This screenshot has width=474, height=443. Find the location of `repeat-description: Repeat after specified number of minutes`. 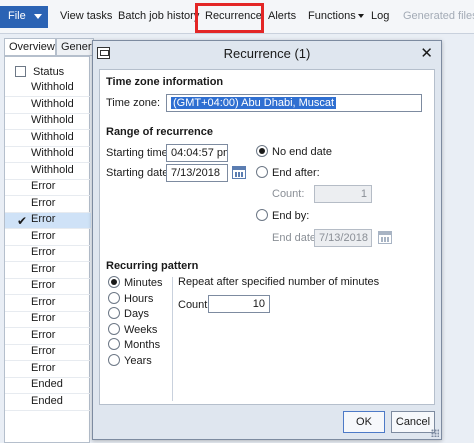

repeat-description: Repeat after specified number of minutes is located at coordinates (279, 282).